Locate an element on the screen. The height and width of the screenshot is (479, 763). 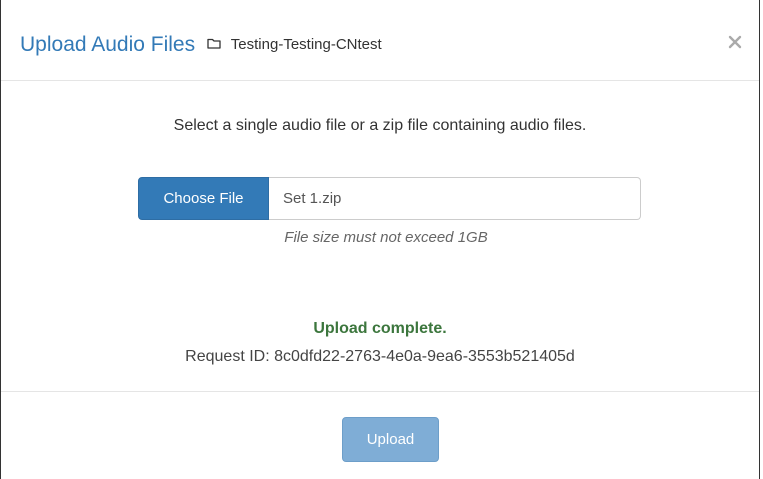
dialog-title: Upload Audio Files is located at coordinates (108, 44).